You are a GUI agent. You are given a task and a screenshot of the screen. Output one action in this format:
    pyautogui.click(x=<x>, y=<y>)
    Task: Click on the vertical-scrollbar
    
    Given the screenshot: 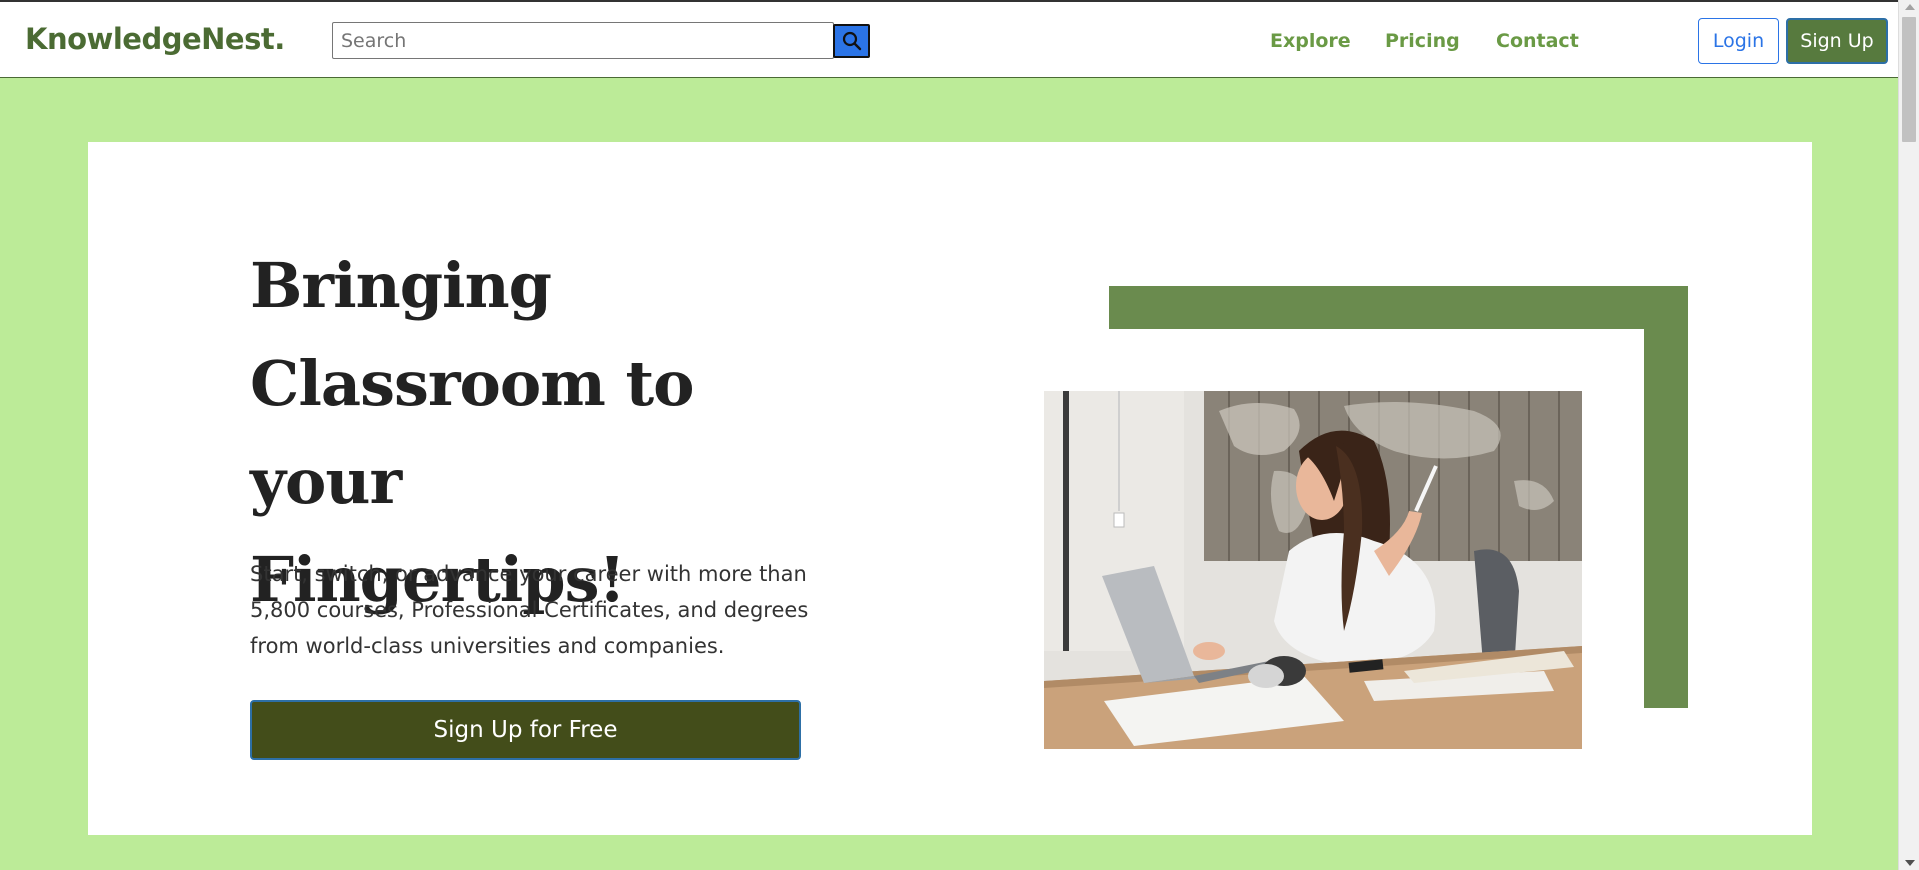 What is the action you would take?
    pyautogui.click(x=1908, y=435)
    